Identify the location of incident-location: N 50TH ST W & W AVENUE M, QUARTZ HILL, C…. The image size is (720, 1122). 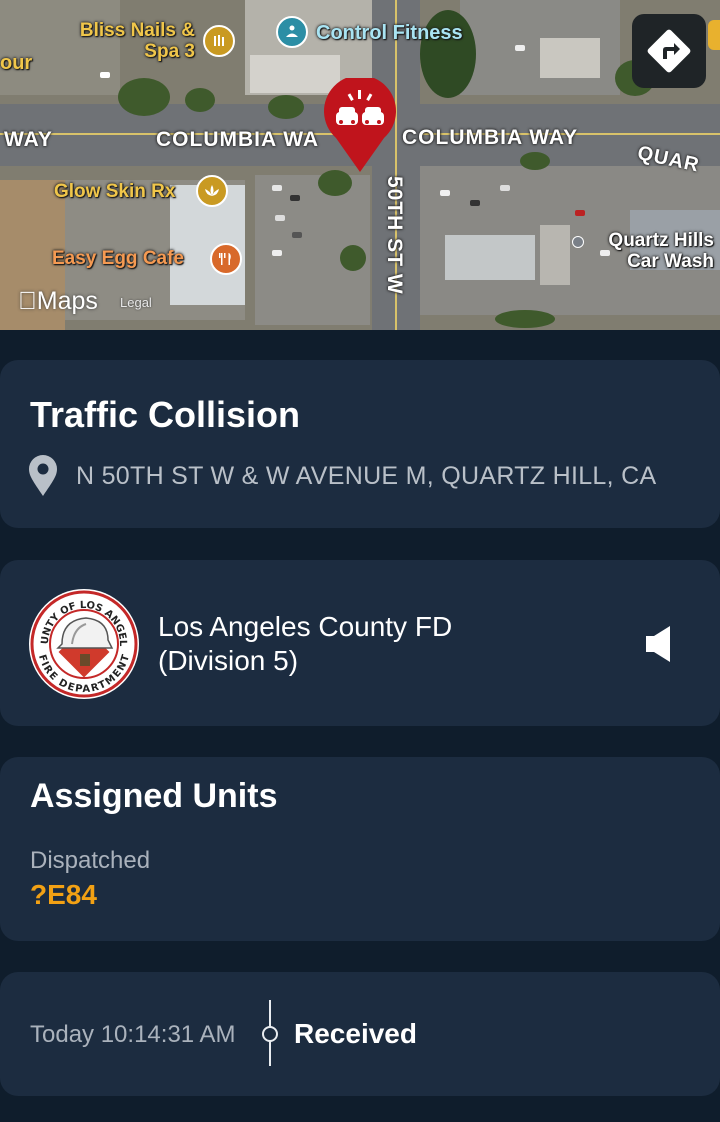
(342, 476).